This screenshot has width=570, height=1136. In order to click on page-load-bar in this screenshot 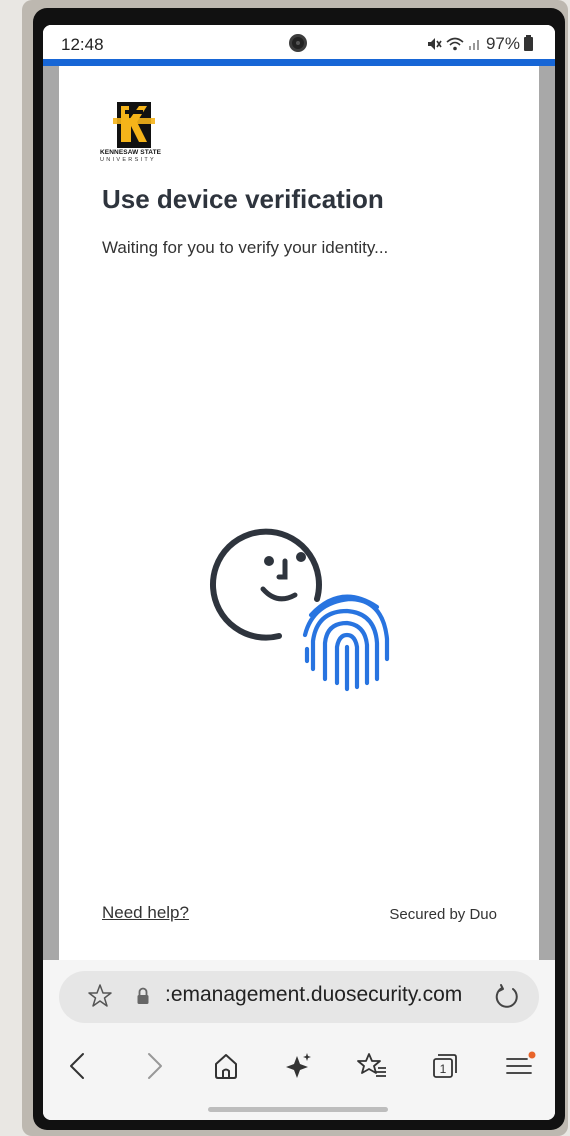, I will do `click(299, 62)`.